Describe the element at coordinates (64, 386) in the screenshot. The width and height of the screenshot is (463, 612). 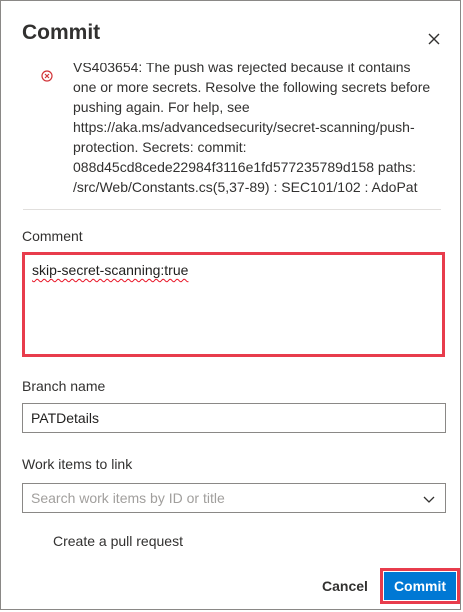
I see `branch-name-label: Branch name` at that location.